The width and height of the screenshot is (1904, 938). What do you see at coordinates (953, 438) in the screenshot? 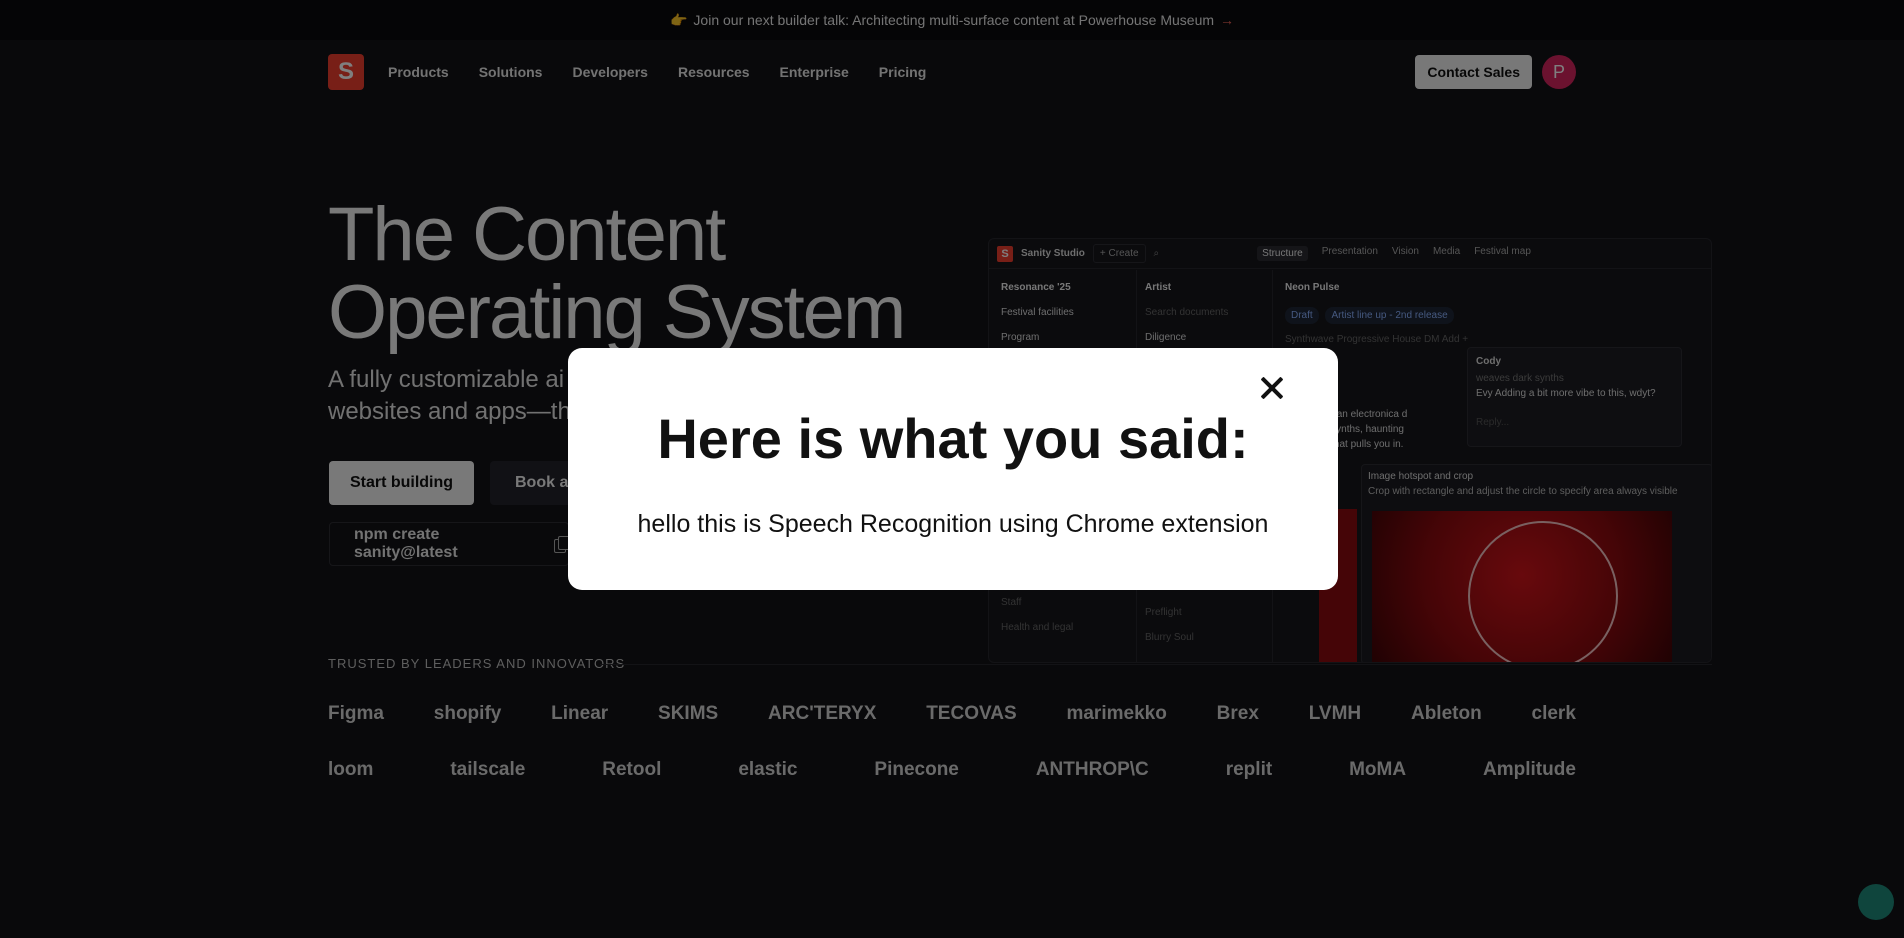
I see `modal-title: Here is what you said:` at bounding box center [953, 438].